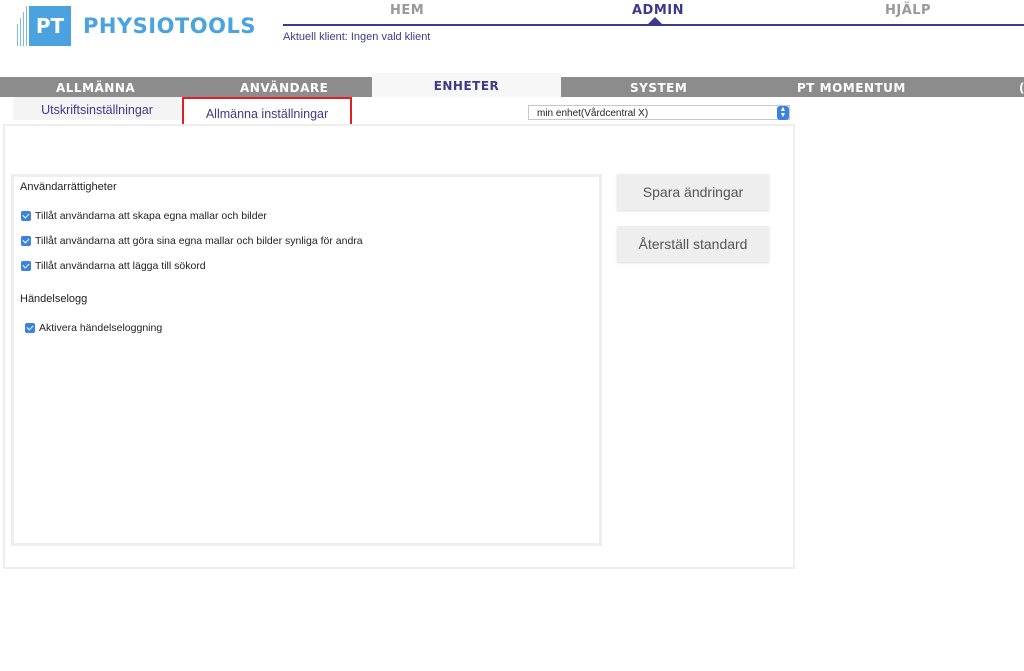  I want to click on checkbox-row-enable-logging: Aktivera händelseloggning, so click(93, 328).